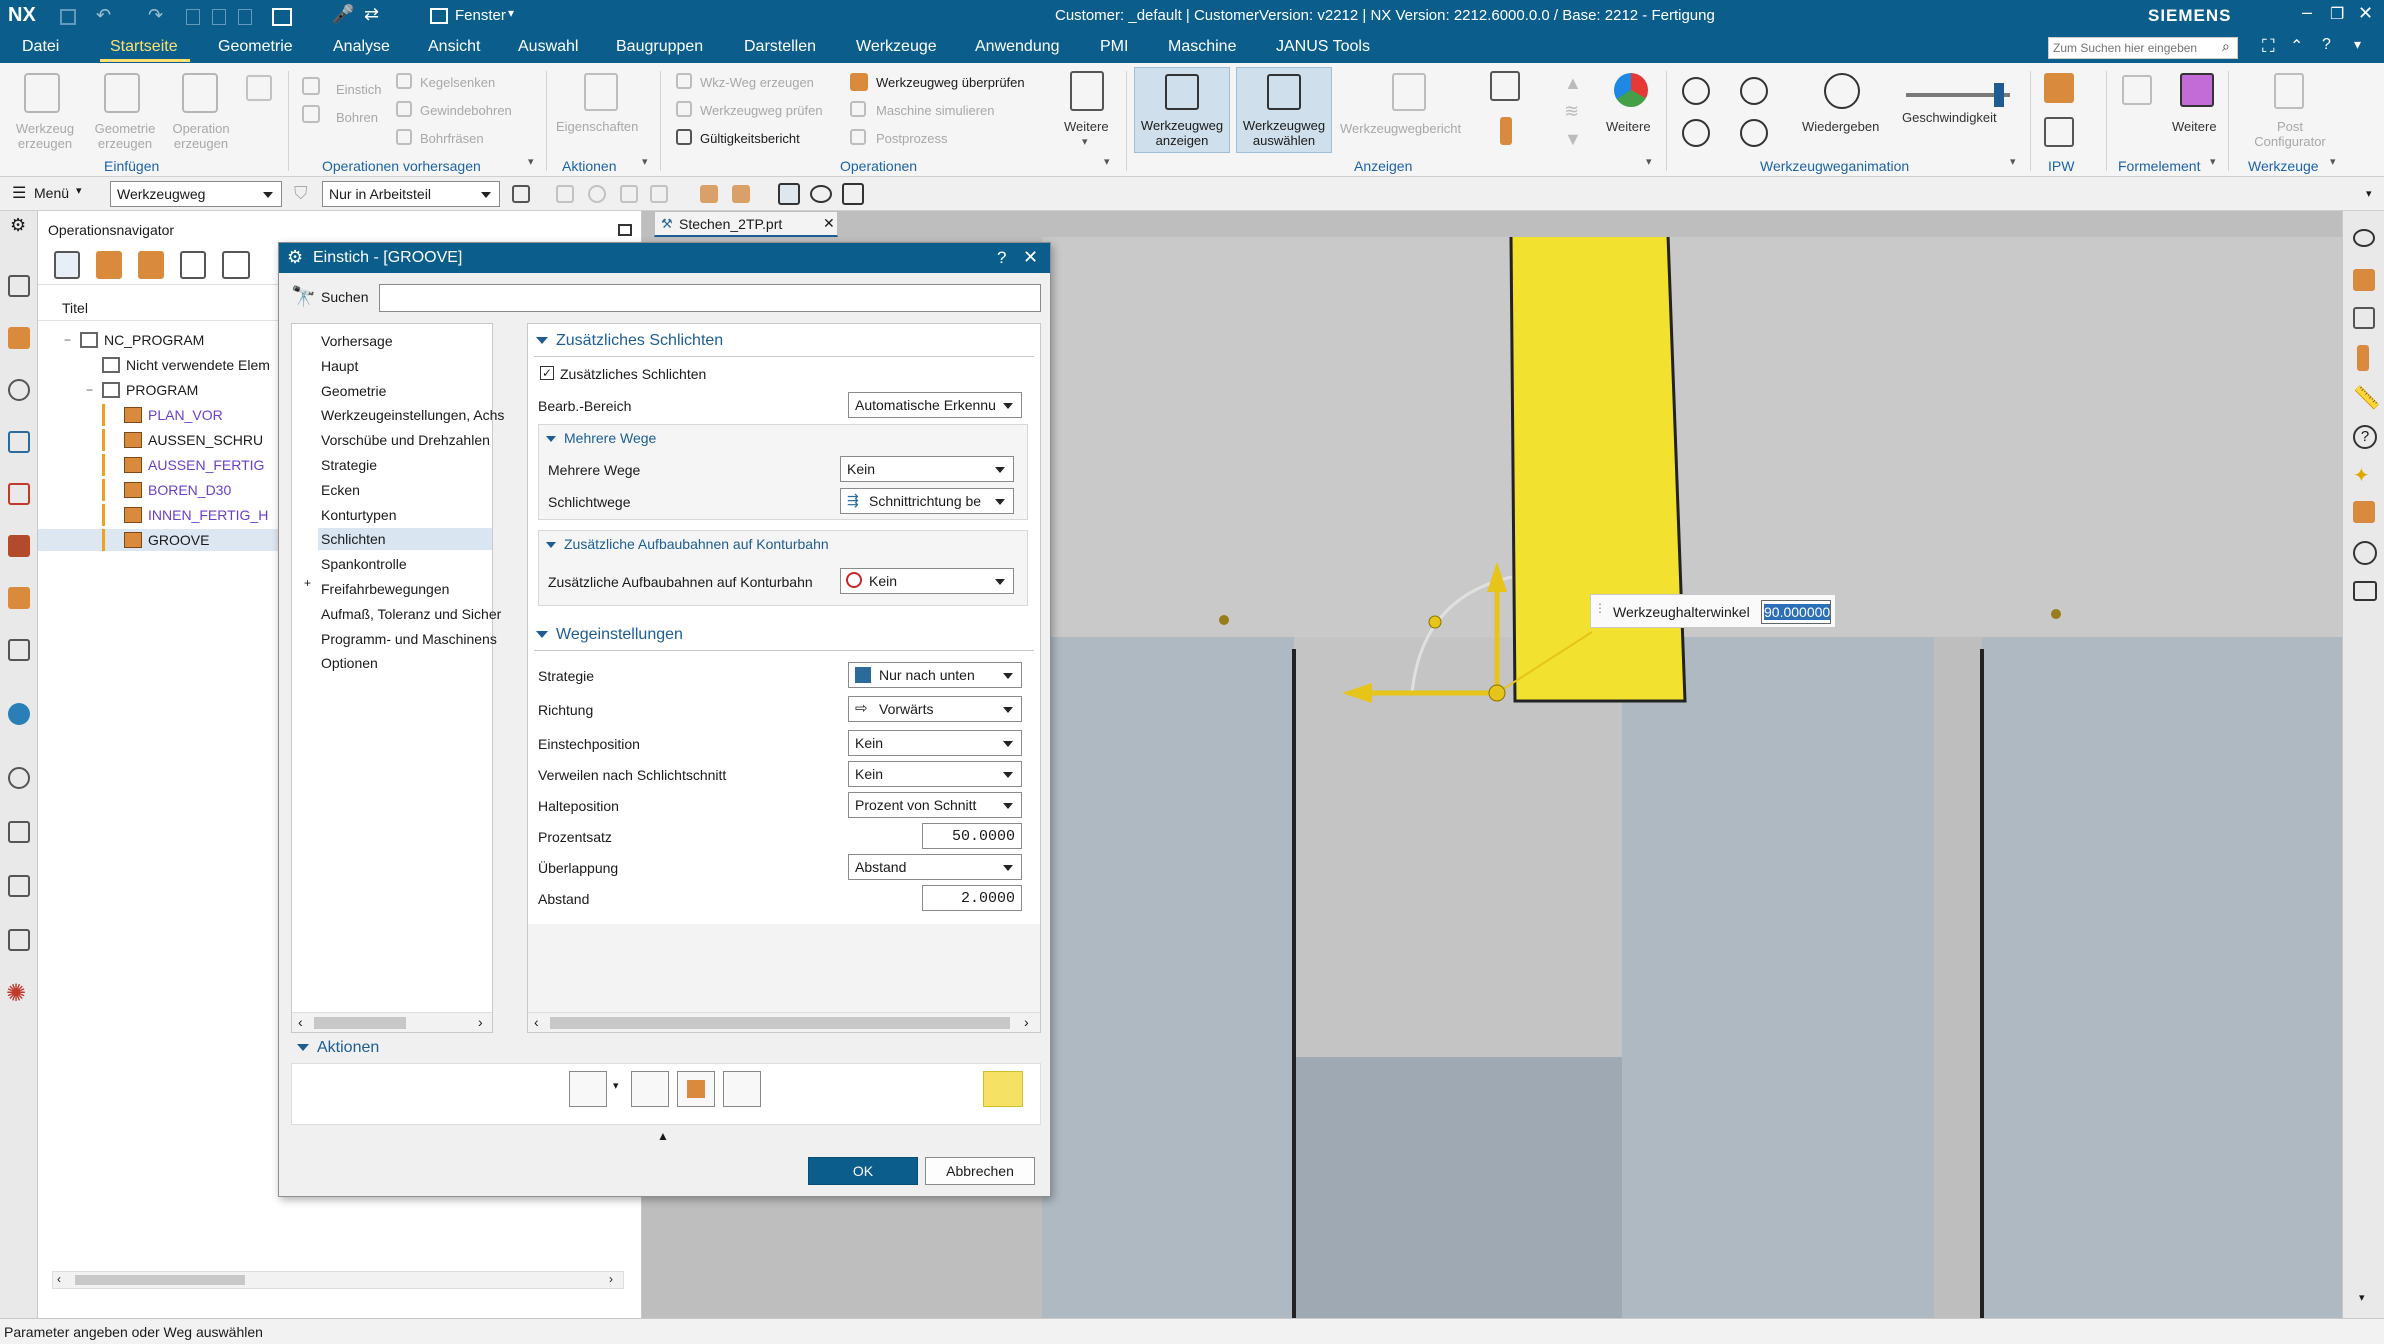 This screenshot has width=2384, height=1344. Describe the element at coordinates (371, 14) in the screenshot. I see `link-icon: ⇄` at that location.